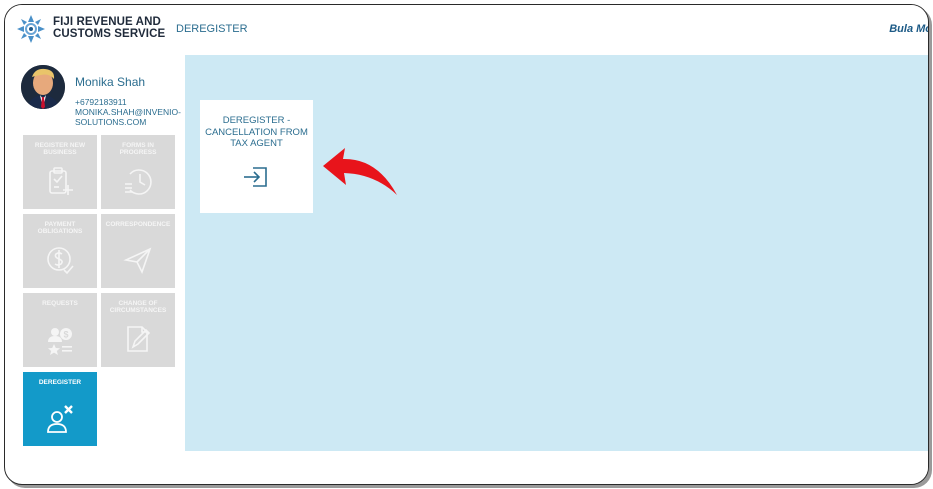  I want to click on clipboard-add-icon, so click(61, 181).